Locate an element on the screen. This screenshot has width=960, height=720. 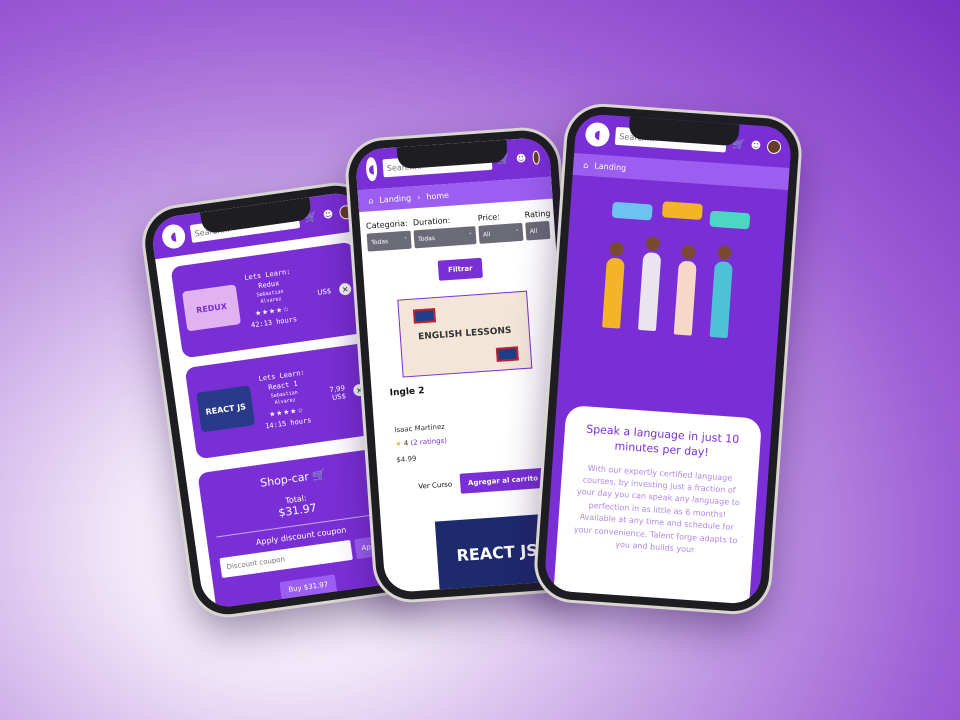
rating-value: 4 is located at coordinates (406, 443).